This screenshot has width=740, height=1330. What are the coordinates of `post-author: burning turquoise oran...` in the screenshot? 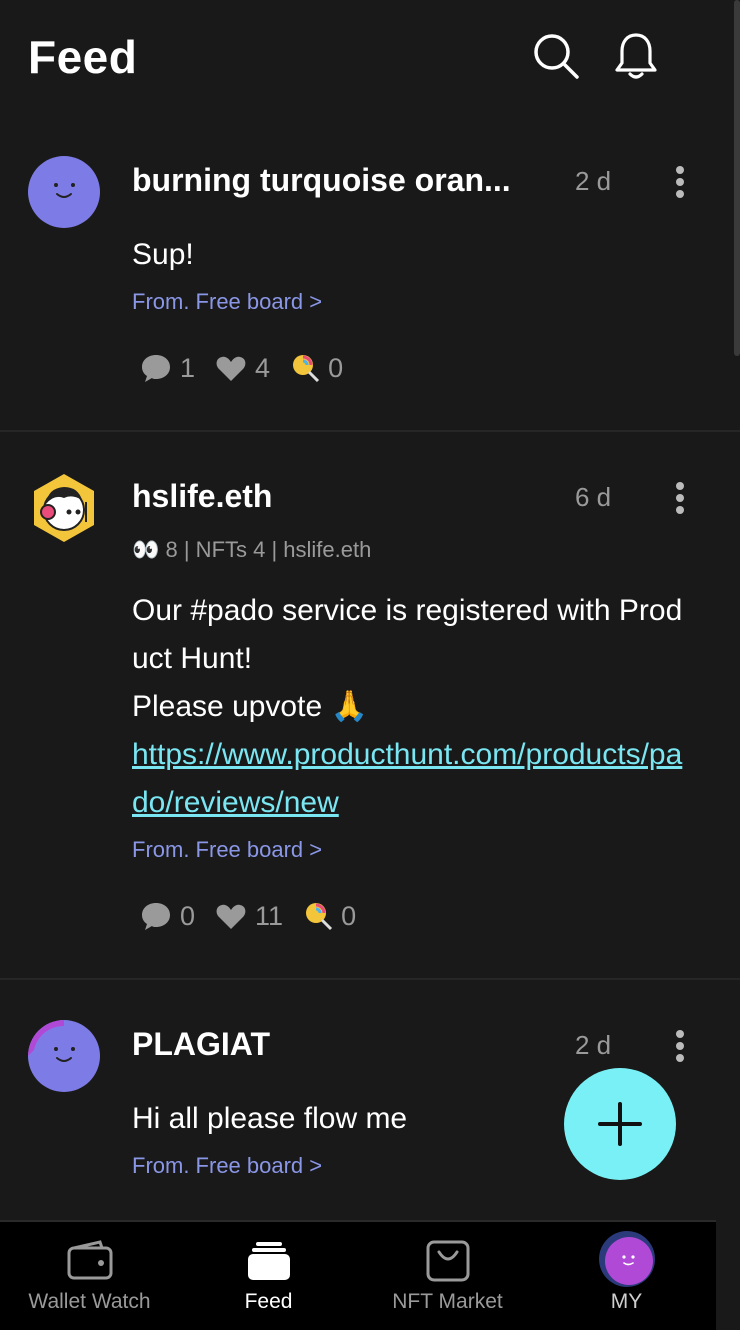 It's located at (321, 180).